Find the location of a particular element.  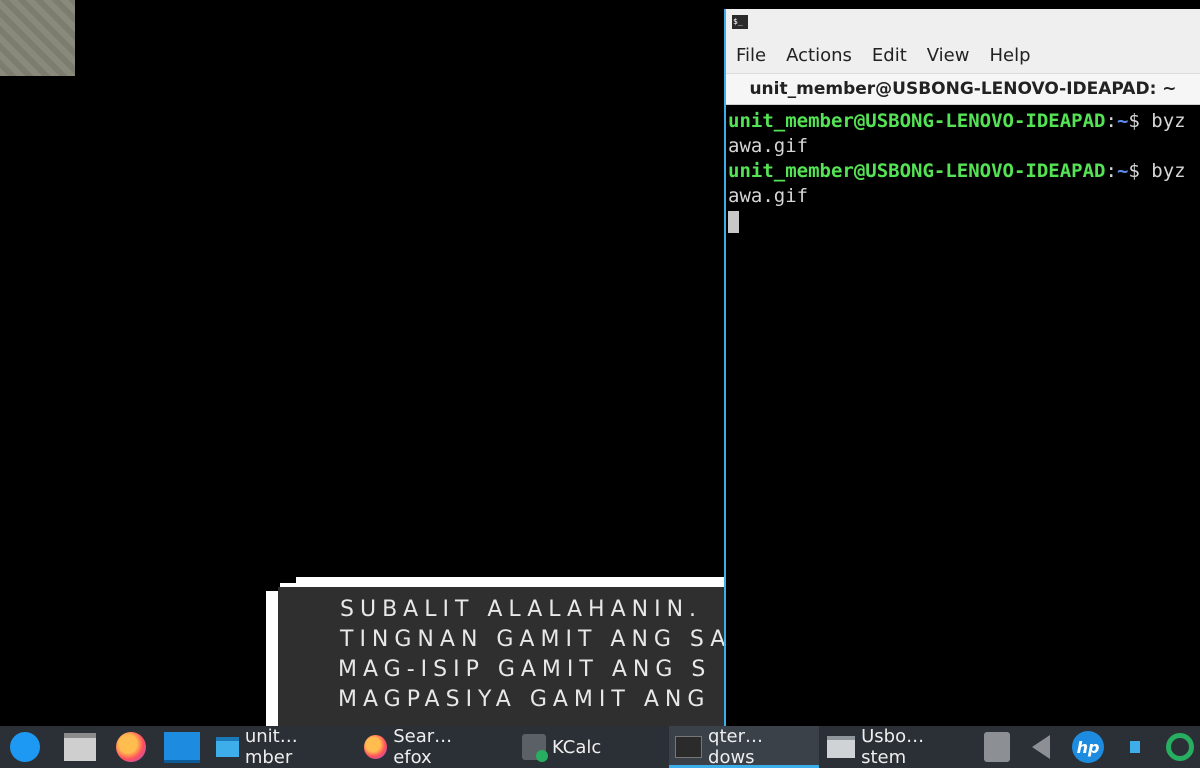

volume-icon is located at coordinates (1041, 747).